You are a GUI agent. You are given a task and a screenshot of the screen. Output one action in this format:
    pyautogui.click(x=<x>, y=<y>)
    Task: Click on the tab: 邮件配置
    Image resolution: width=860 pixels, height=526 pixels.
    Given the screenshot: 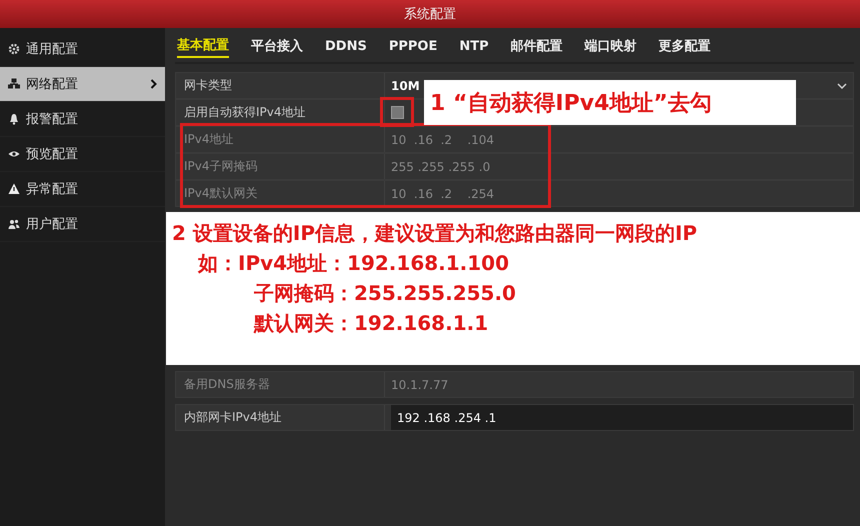 What is the action you would take?
    pyautogui.click(x=536, y=47)
    